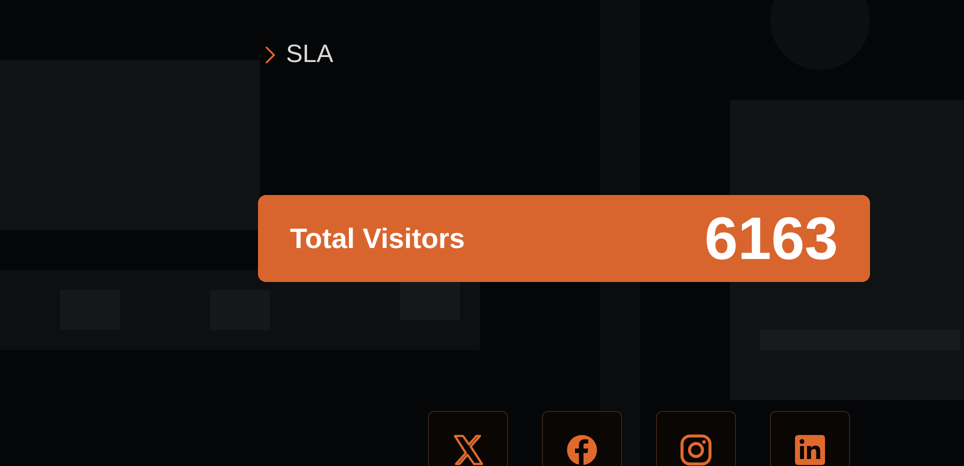  Describe the element at coordinates (582, 449) in the screenshot. I see `facebook-icon` at that location.